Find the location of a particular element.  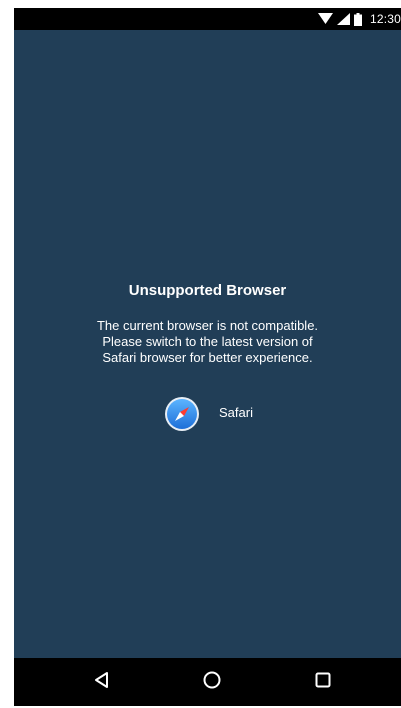

message-line: Safari browser for better experience. is located at coordinates (207, 357).